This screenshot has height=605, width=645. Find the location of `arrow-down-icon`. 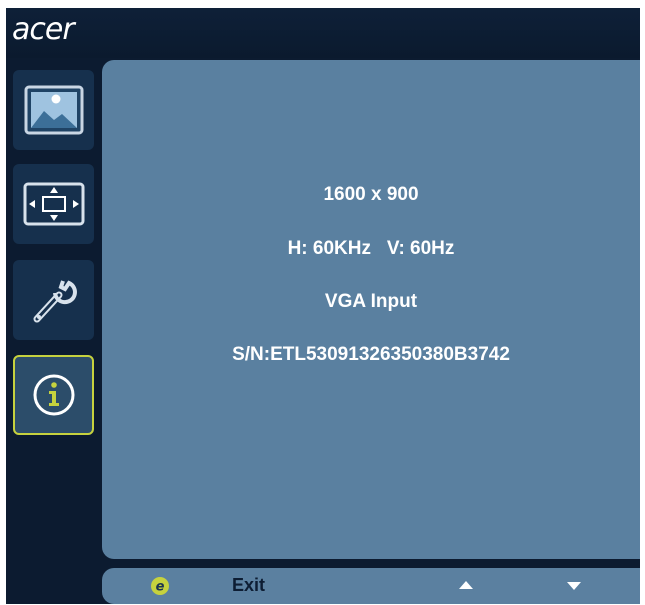

arrow-down-icon is located at coordinates (574, 586).